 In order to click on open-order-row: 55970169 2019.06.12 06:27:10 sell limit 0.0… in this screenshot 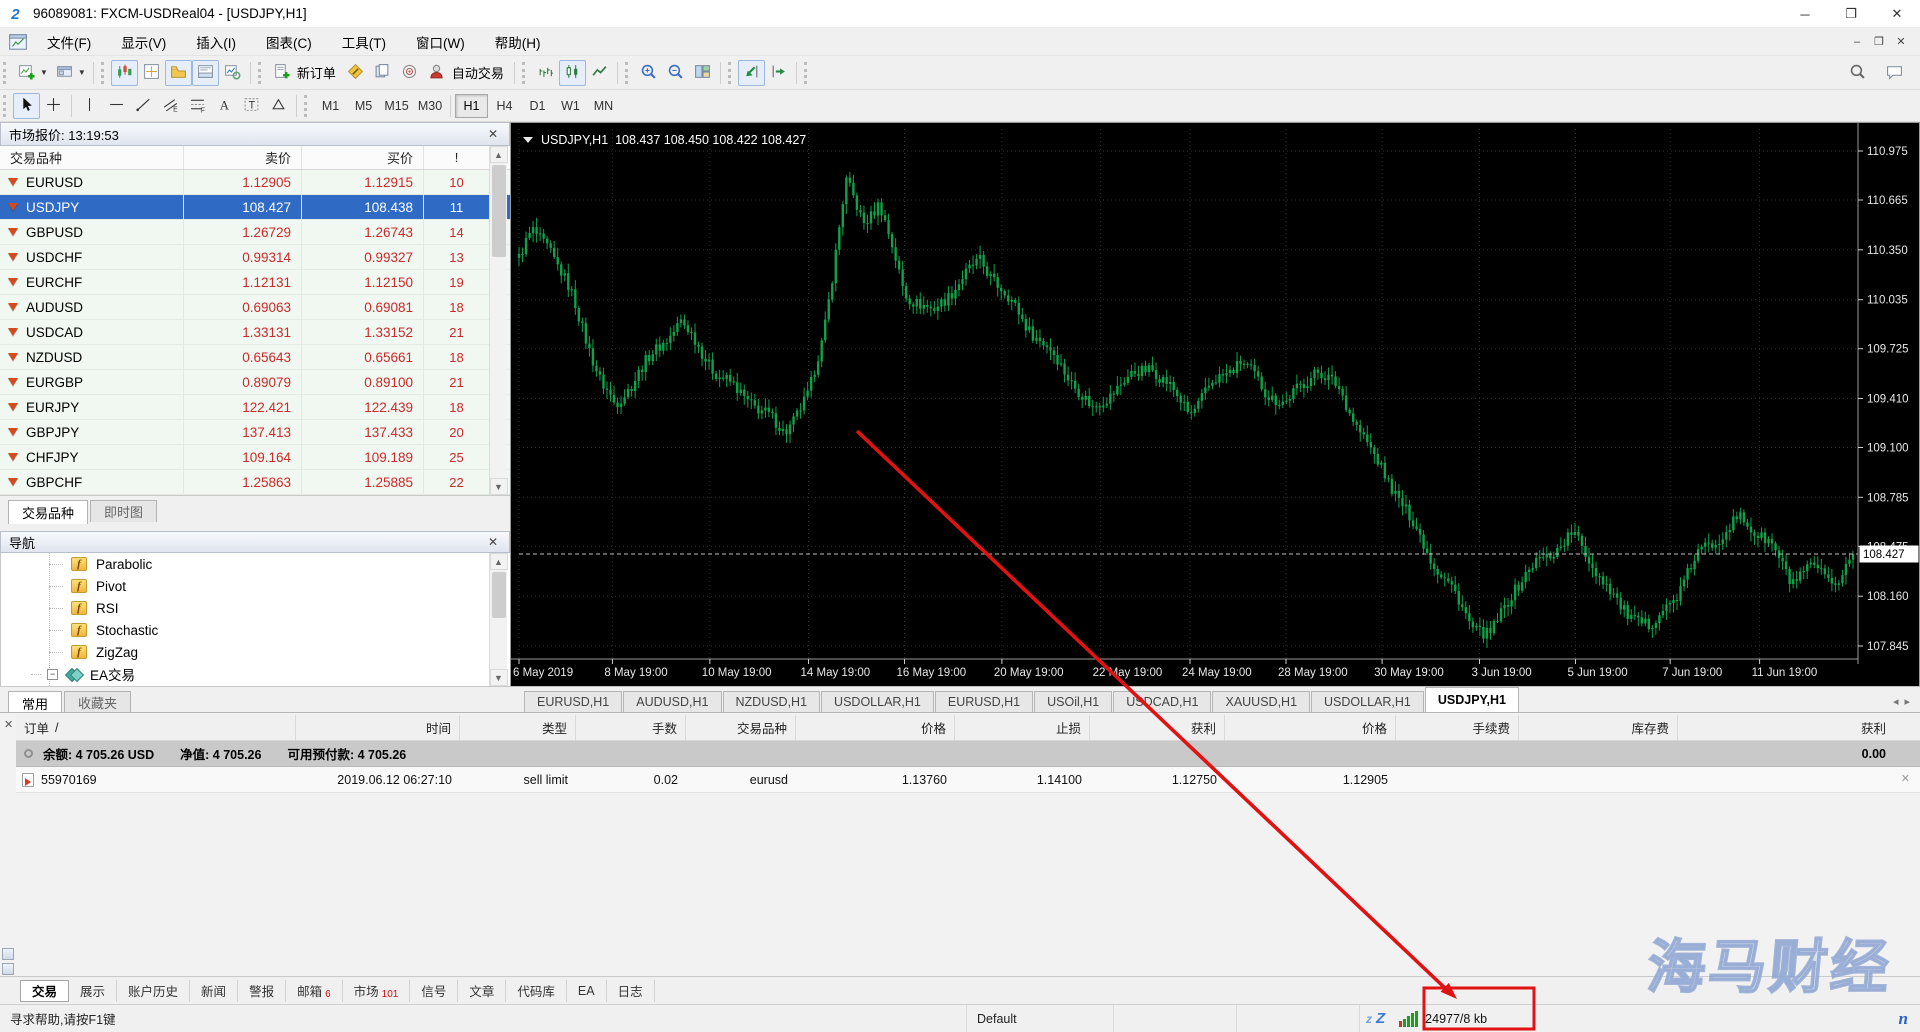, I will do `click(968, 780)`.